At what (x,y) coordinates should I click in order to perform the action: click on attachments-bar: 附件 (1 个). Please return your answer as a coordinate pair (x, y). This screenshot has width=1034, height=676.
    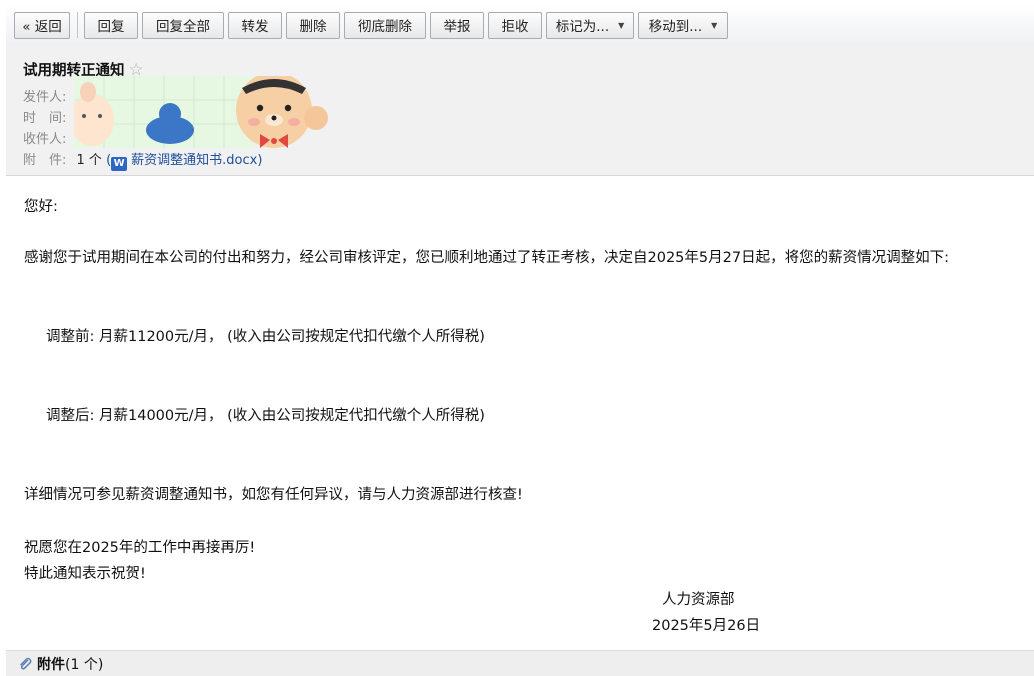
    Looking at the image, I should click on (520, 663).